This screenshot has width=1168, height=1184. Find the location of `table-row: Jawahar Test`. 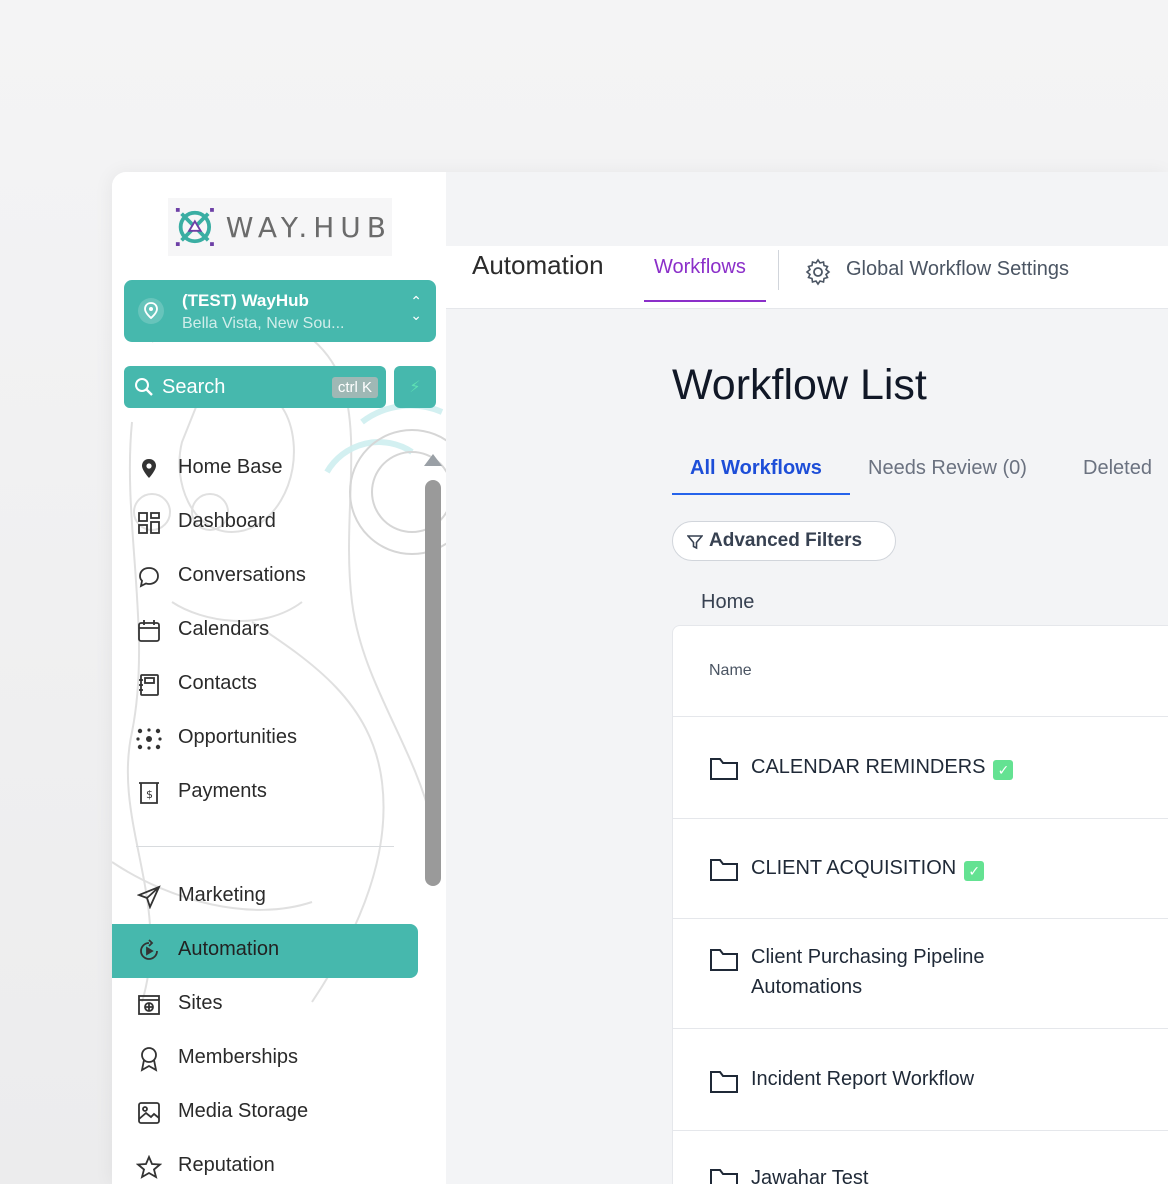

table-row: Jawahar Test is located at coordinates (920, 1157).